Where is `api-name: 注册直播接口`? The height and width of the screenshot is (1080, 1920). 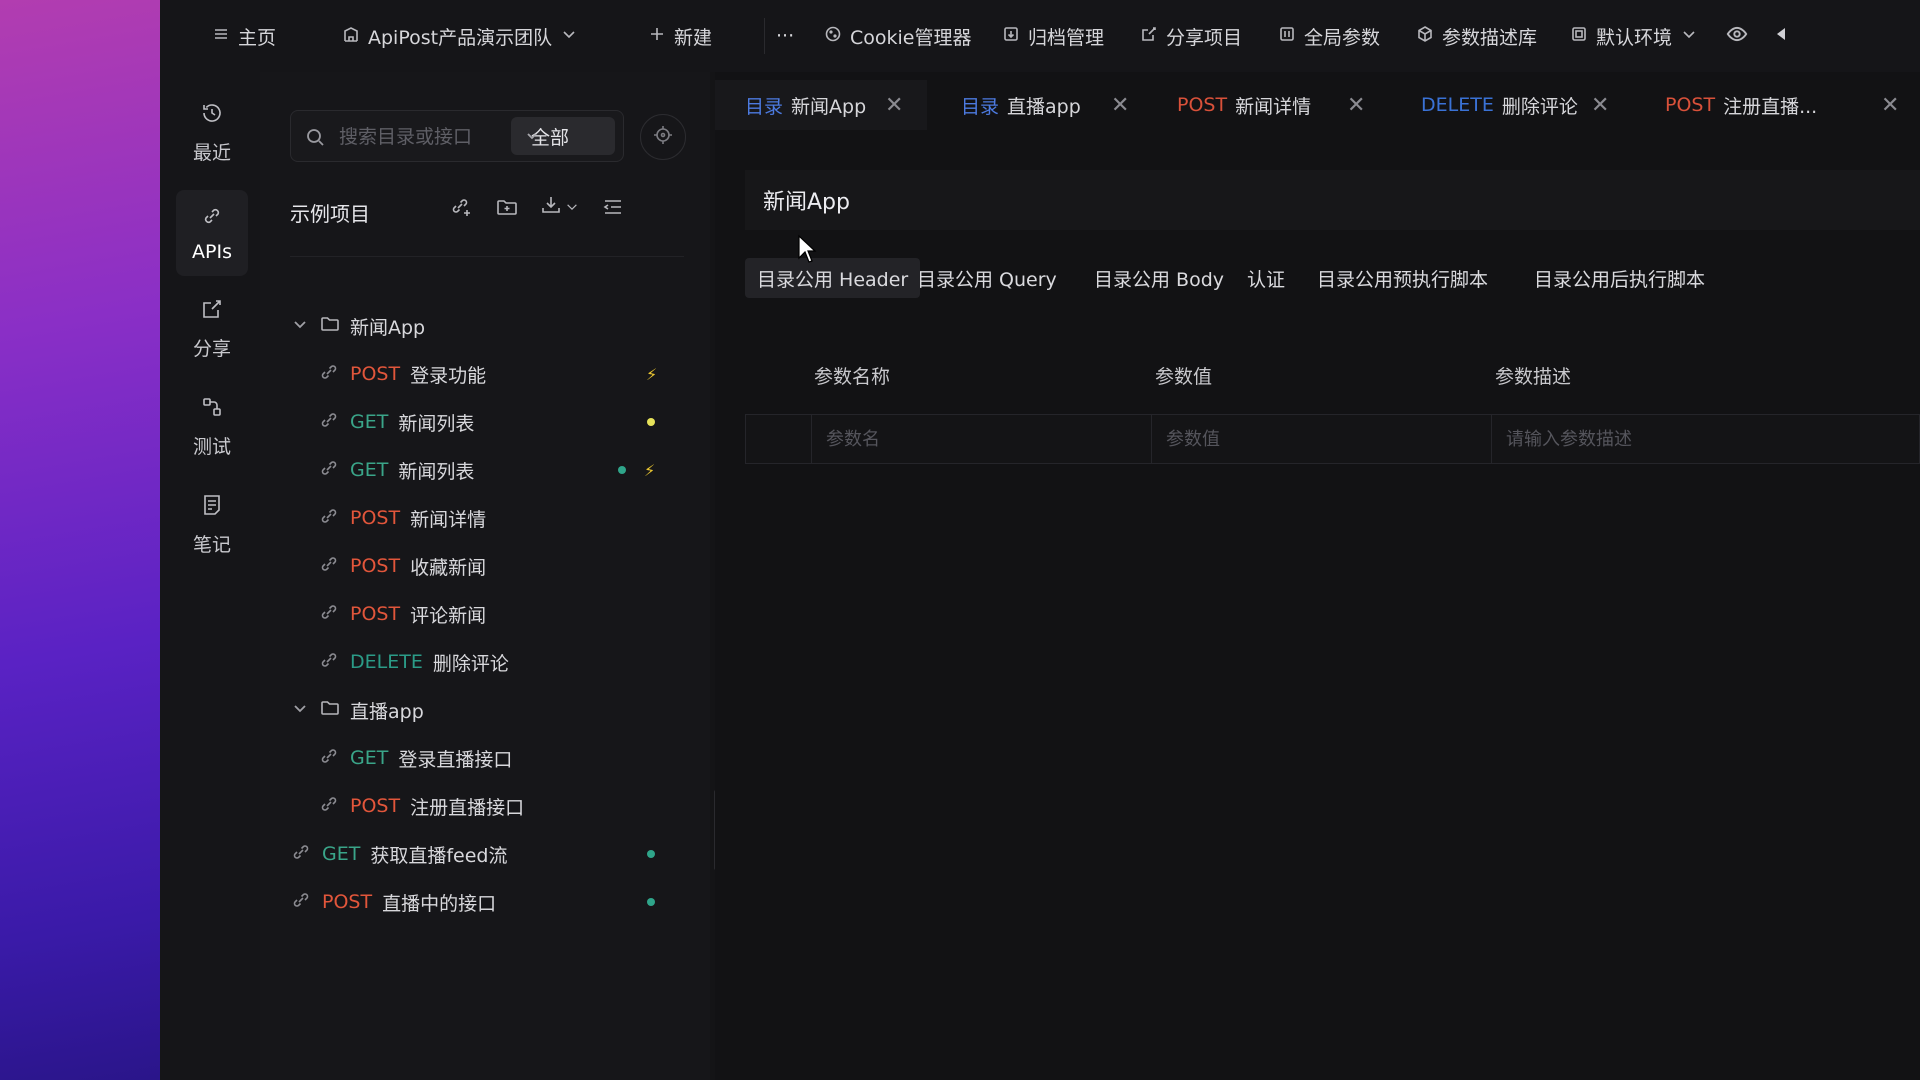 api-name: 注册直播接口 is located at coordinates (467, 807).